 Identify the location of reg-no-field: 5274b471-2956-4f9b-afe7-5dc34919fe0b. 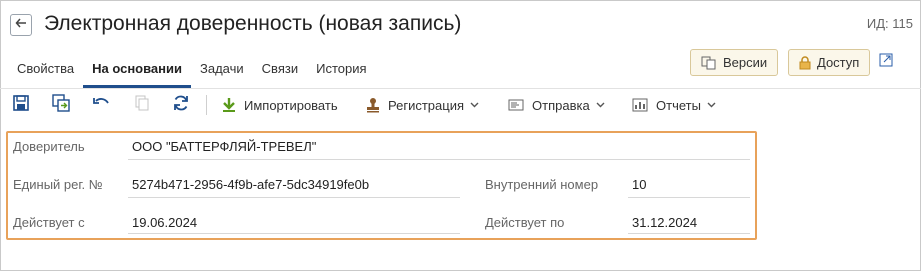
(250, 184).